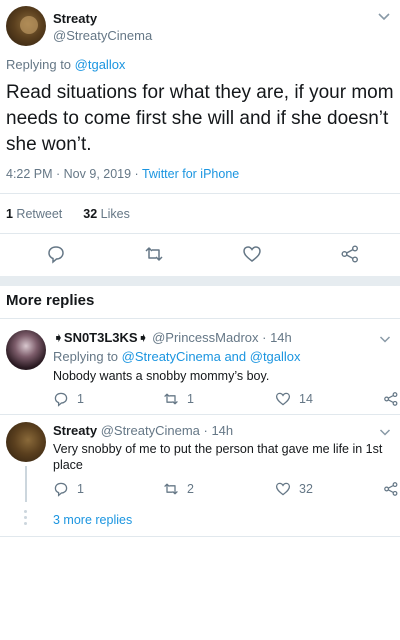 The height and width of the screenshot is (640, 400). I want to click on reply-header: Streaty @StreatyCinema · 14h, so click(143, 430).